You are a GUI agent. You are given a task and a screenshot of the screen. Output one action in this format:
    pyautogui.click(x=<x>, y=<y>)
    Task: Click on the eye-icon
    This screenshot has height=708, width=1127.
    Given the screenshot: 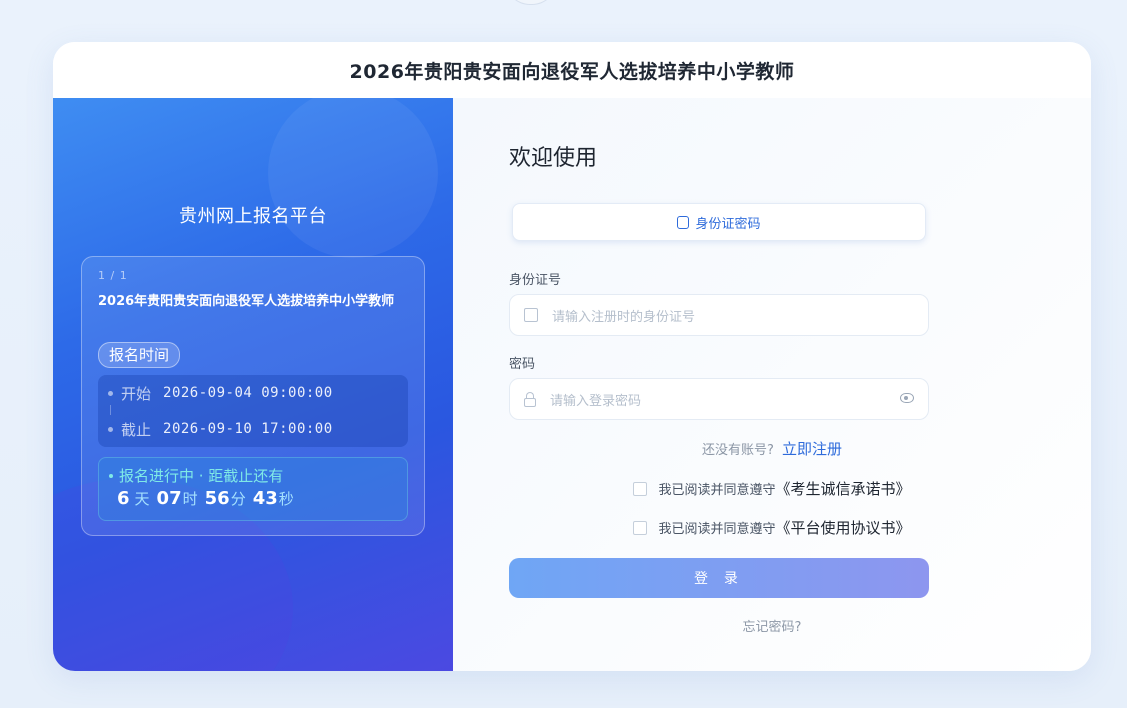 What is the action you would take?
    pyautogui.click(x=907, y=398)
    